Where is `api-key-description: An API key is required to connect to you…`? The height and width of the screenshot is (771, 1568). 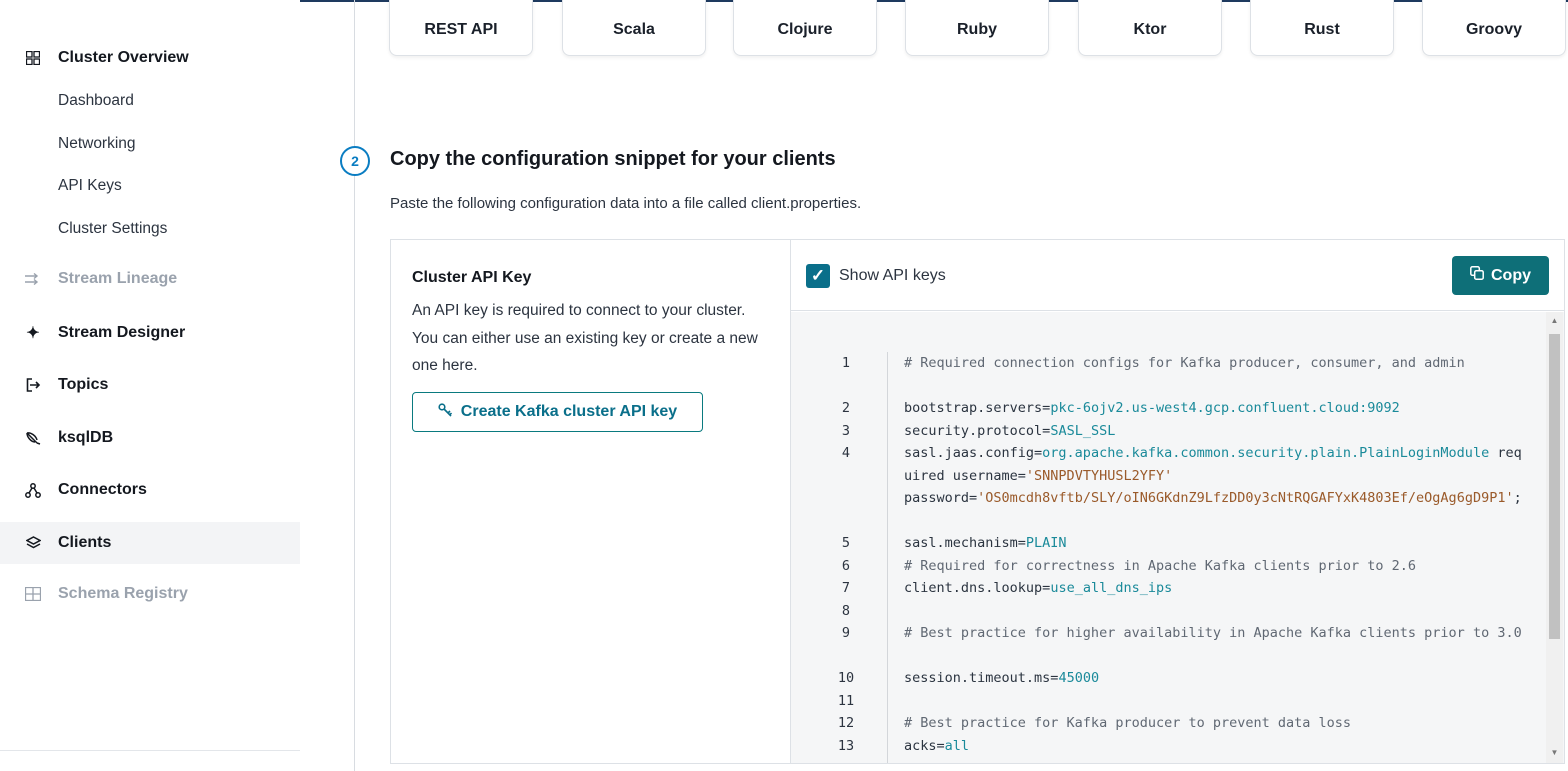
api-key-description: An API key is required to connect to you… is located at coordinates (585, 338).